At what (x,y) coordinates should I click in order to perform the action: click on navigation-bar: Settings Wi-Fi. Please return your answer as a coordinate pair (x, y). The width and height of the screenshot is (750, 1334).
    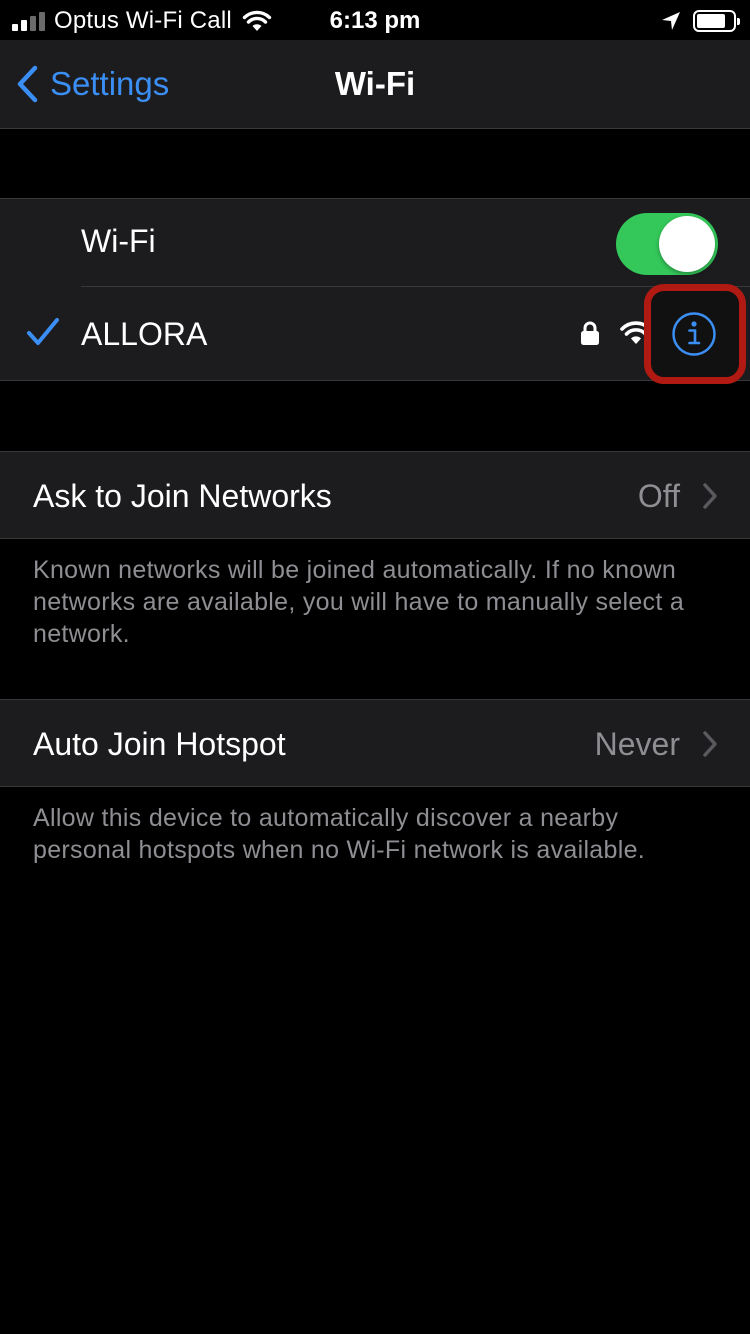
    Looking at the image, I should click on (375, 84).